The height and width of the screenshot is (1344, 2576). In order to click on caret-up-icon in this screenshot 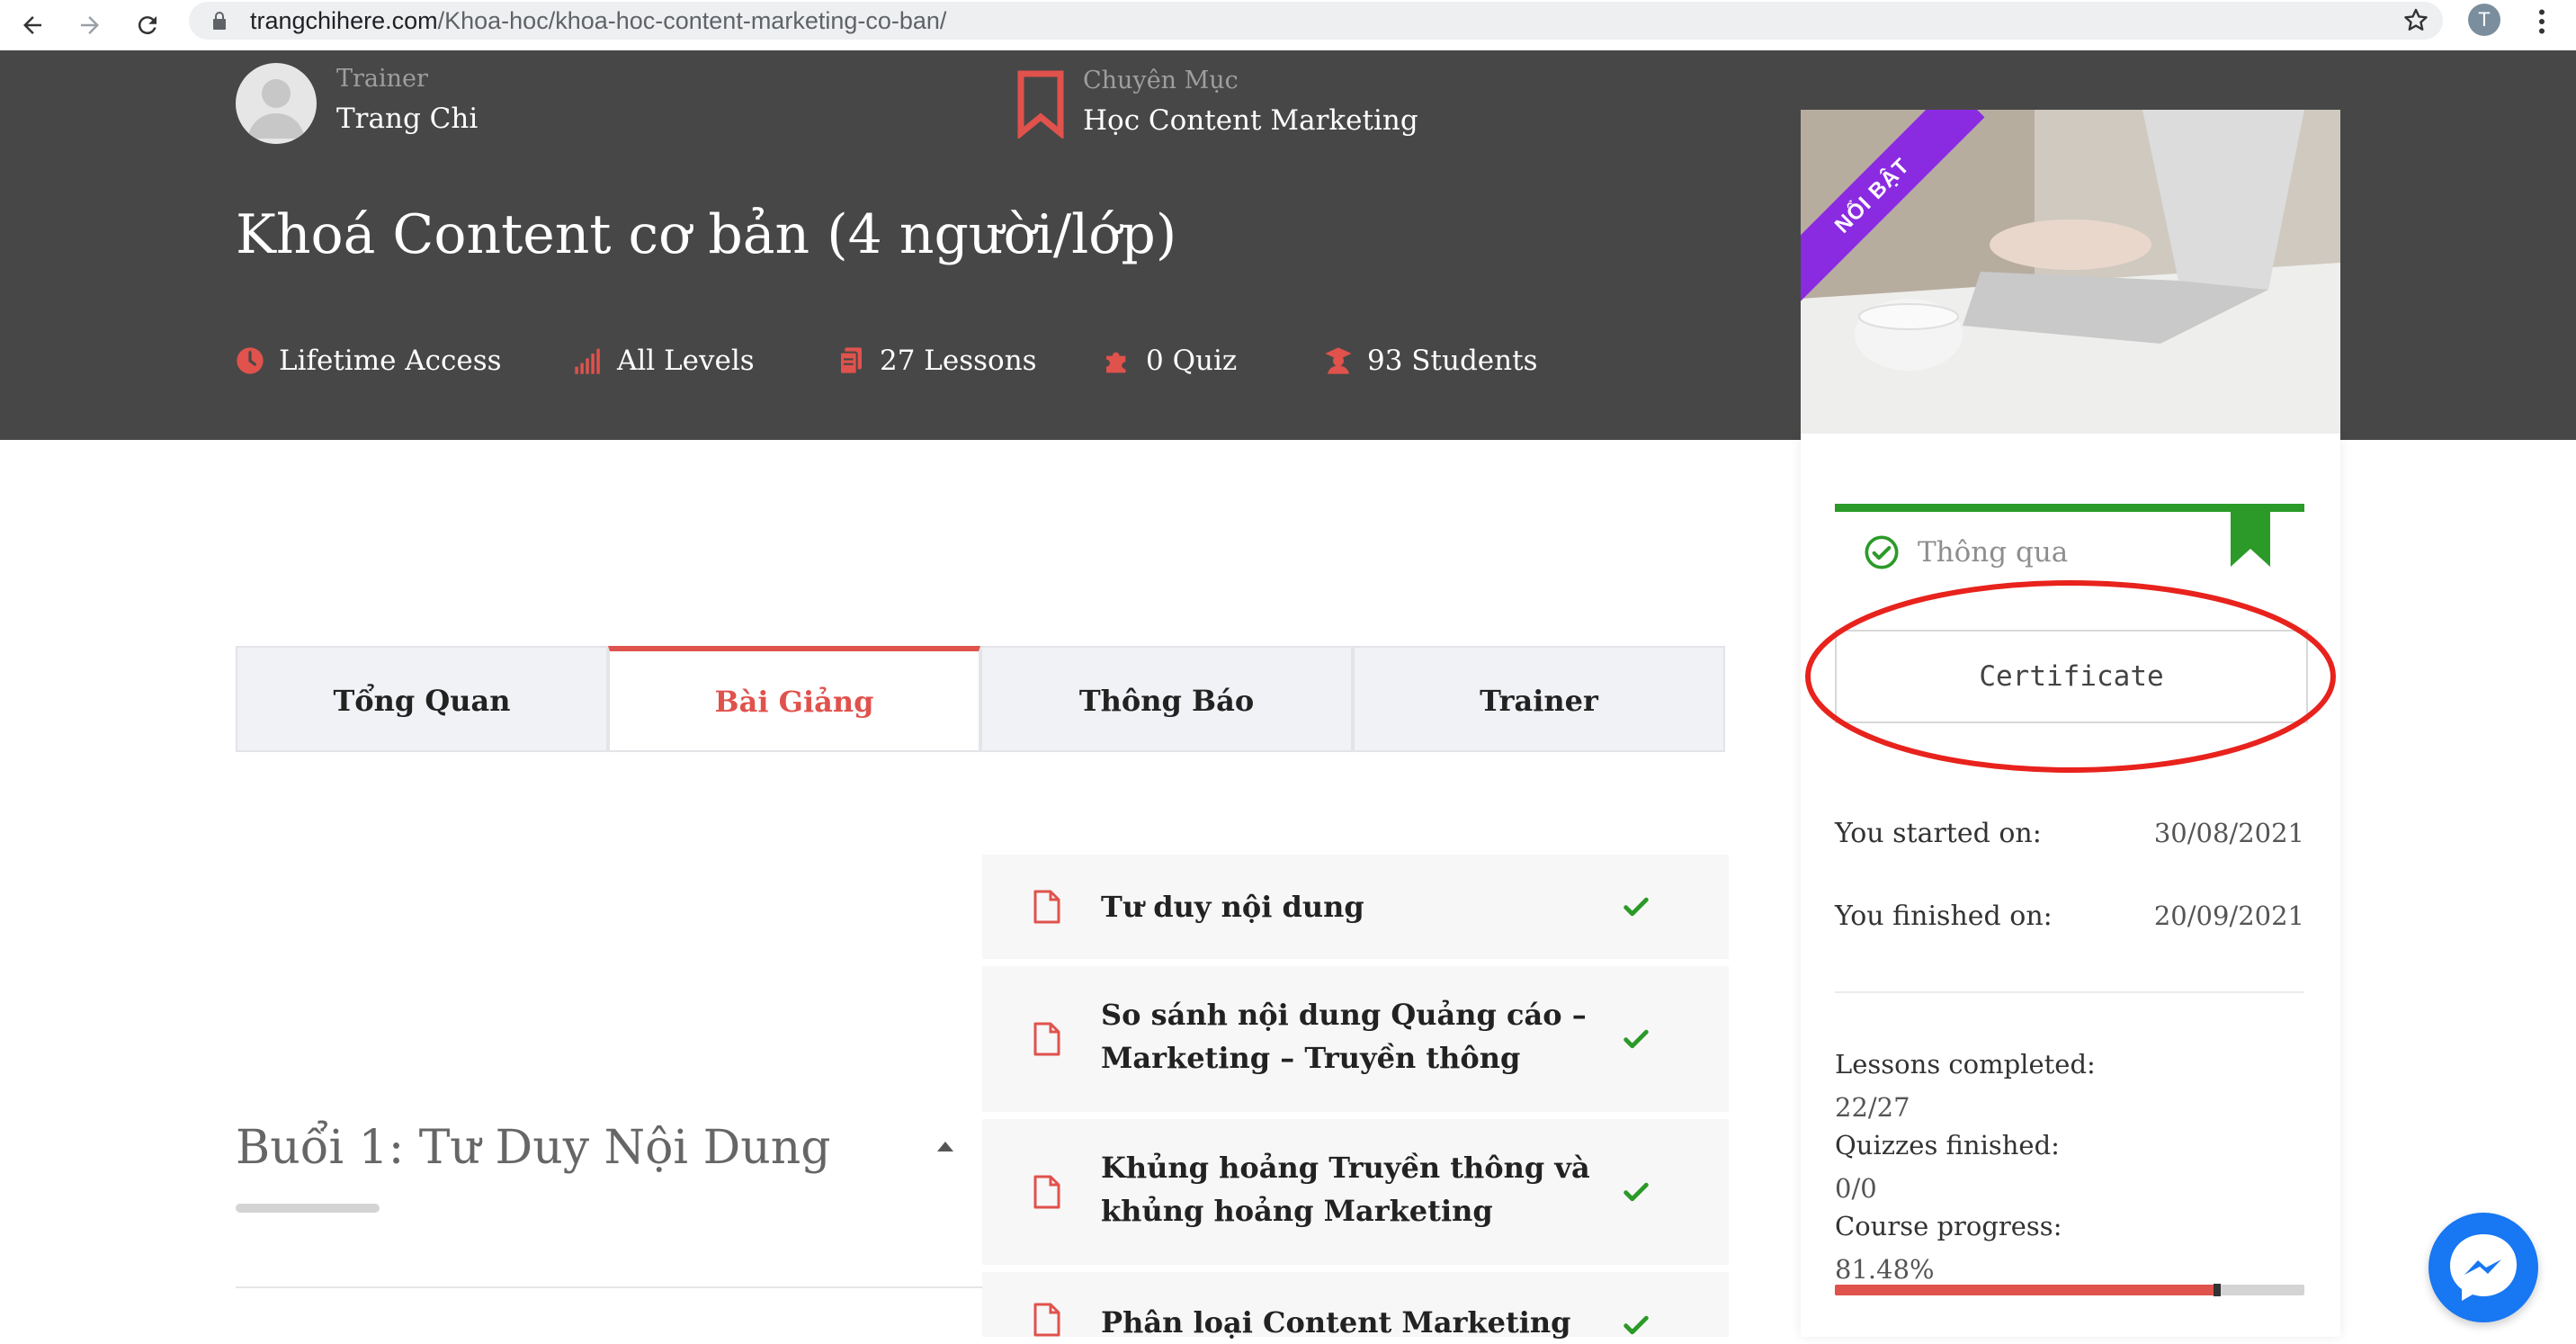, I will do `click(945, 1146)`.